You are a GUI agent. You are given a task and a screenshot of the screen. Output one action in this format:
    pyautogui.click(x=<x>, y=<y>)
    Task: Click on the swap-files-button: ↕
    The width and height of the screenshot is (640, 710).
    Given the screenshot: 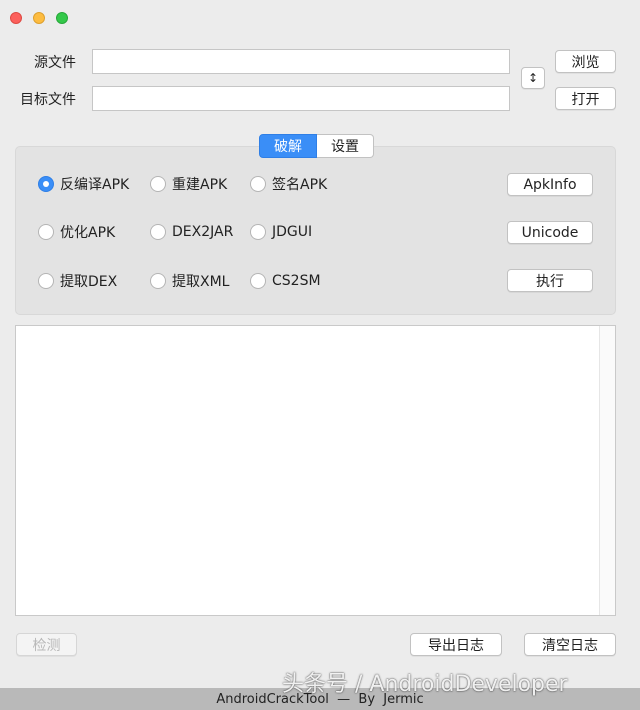 What is the action you would take?
    pyautogui.click(x=533, y=78)
    